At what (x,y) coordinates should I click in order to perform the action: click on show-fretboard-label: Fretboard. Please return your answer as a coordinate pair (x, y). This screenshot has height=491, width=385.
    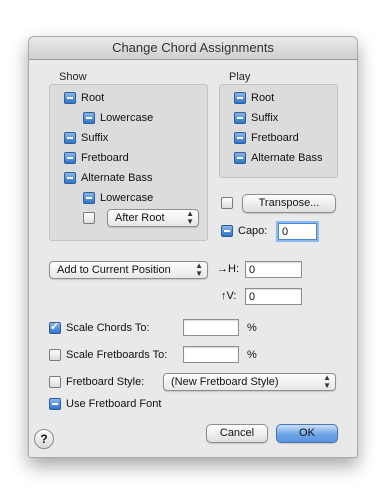
    Looking at the image, I should click on (105, 158).